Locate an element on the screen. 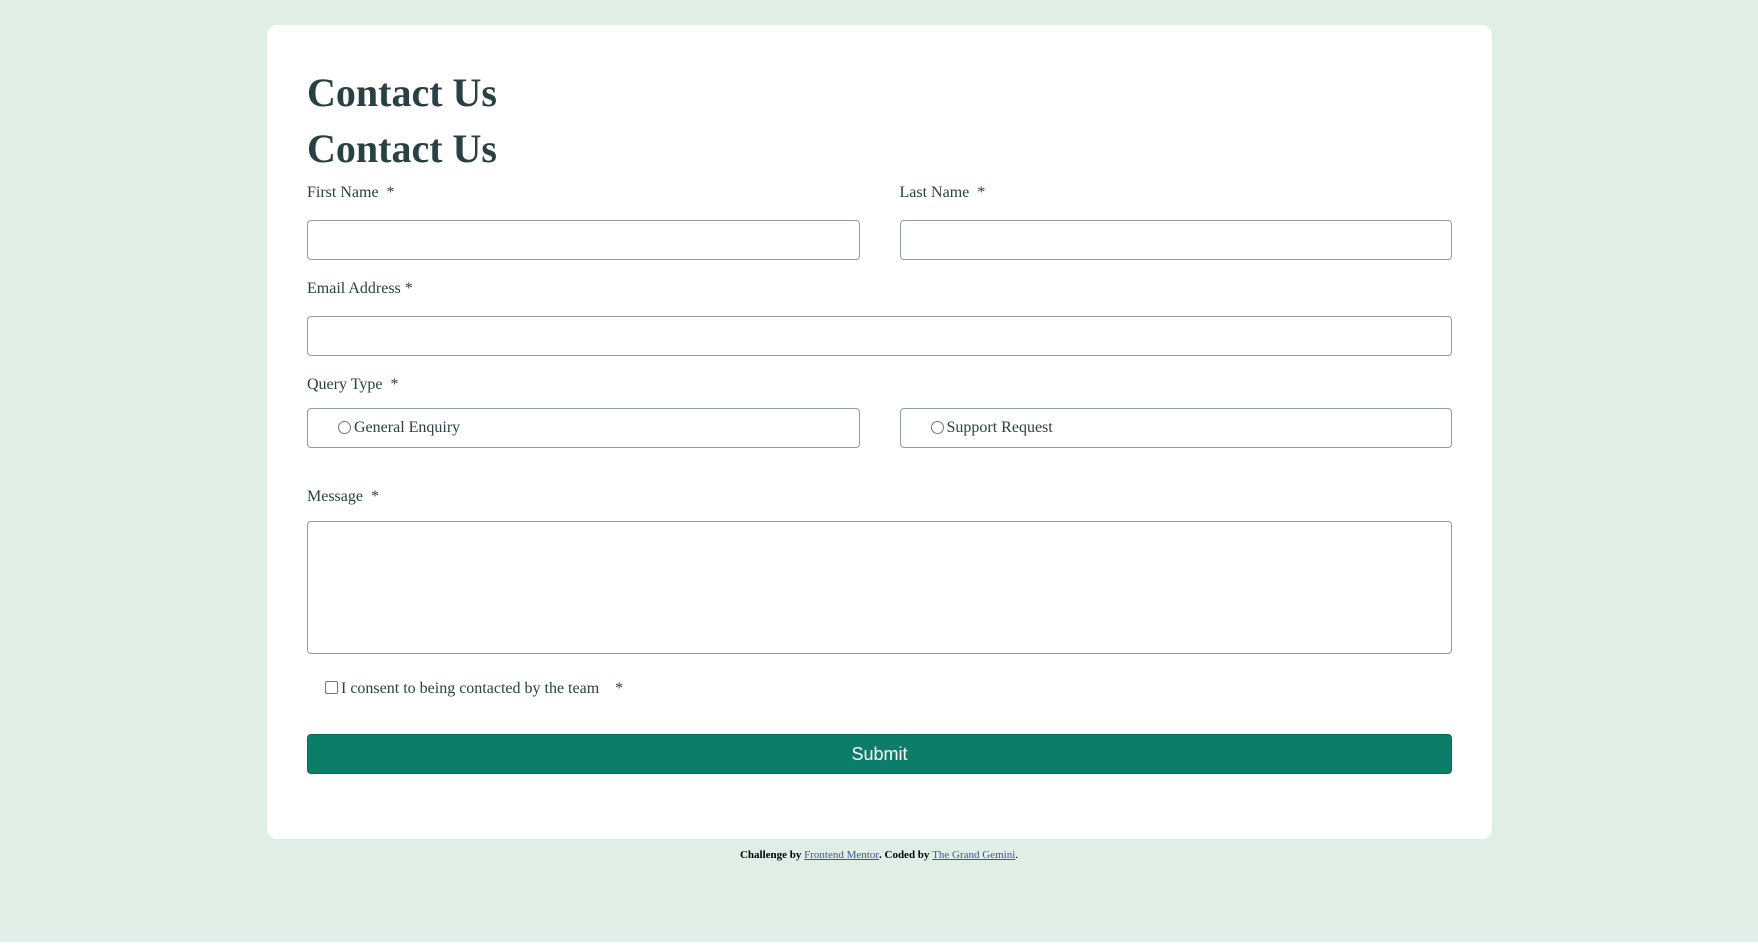 The height and width of the screenshot is (946, 1758). query-option-support: Support Request is located at coordinates (1175, 421).